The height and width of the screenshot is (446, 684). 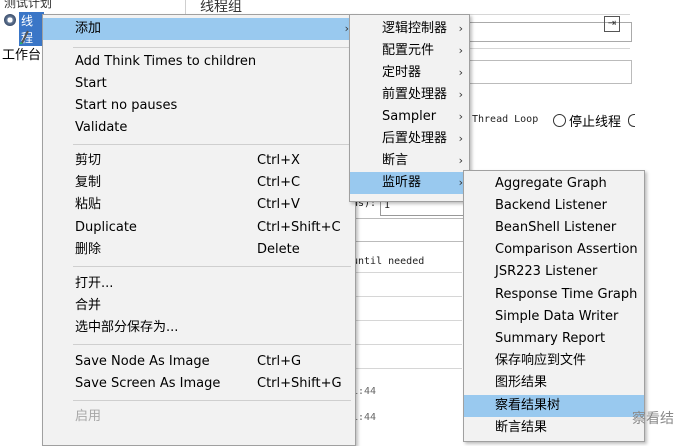 I want to click on menu-item-label: Save Node As Image, so click(x=142, y=361).